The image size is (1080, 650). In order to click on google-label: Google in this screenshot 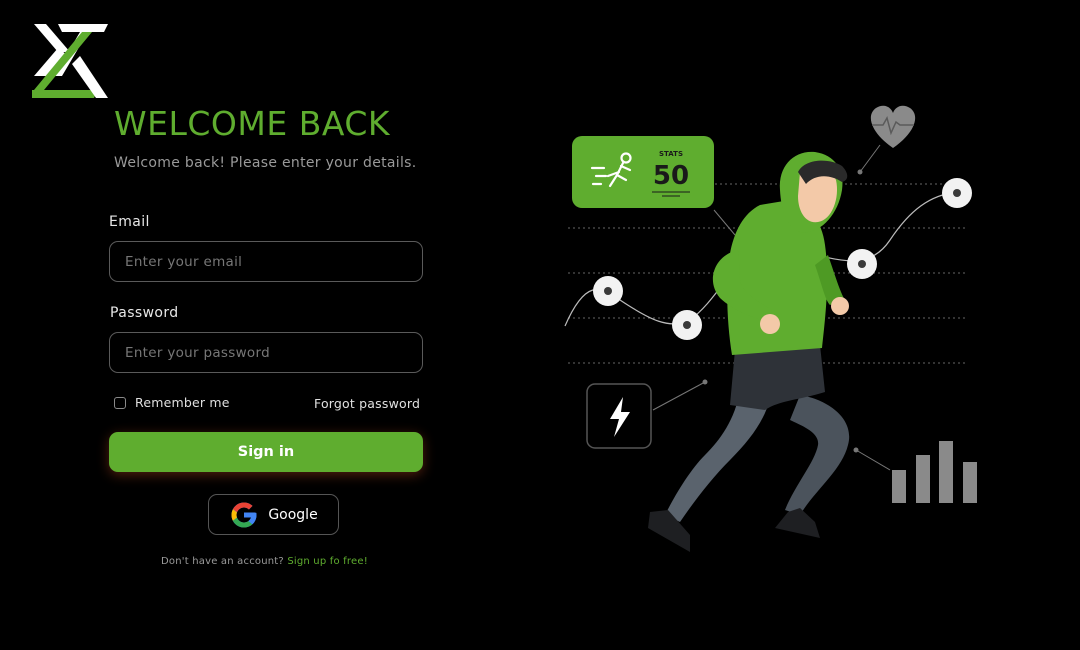, I will do `click(293, 514)`.